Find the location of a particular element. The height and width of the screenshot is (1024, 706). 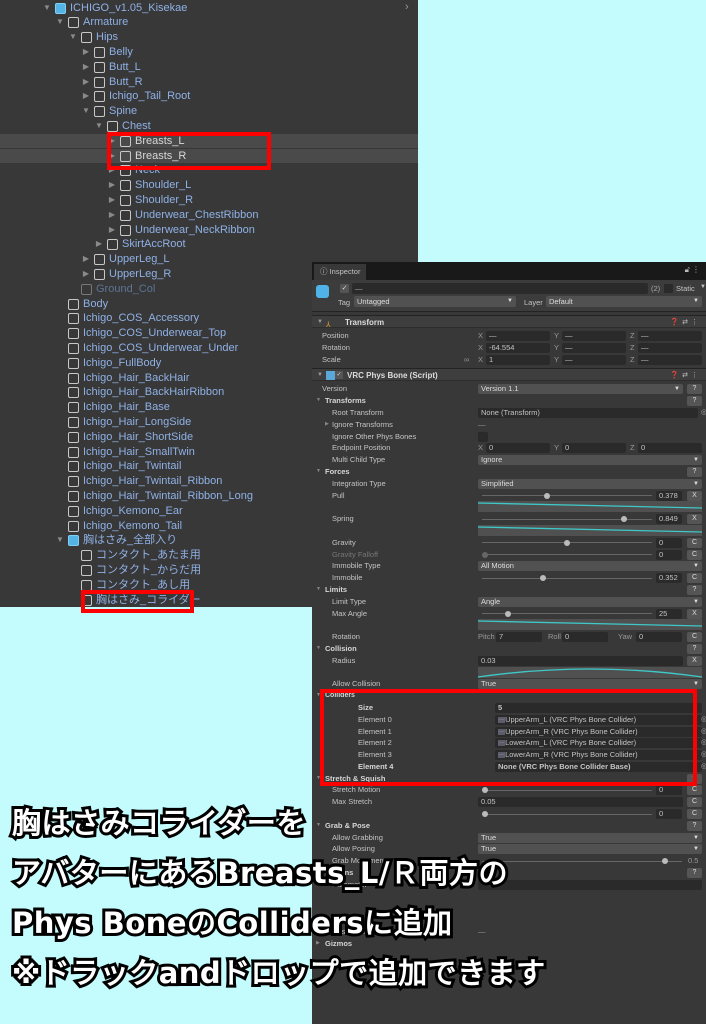

hierarchy-item: ▼ Armature is located at coordinates (209, 22).